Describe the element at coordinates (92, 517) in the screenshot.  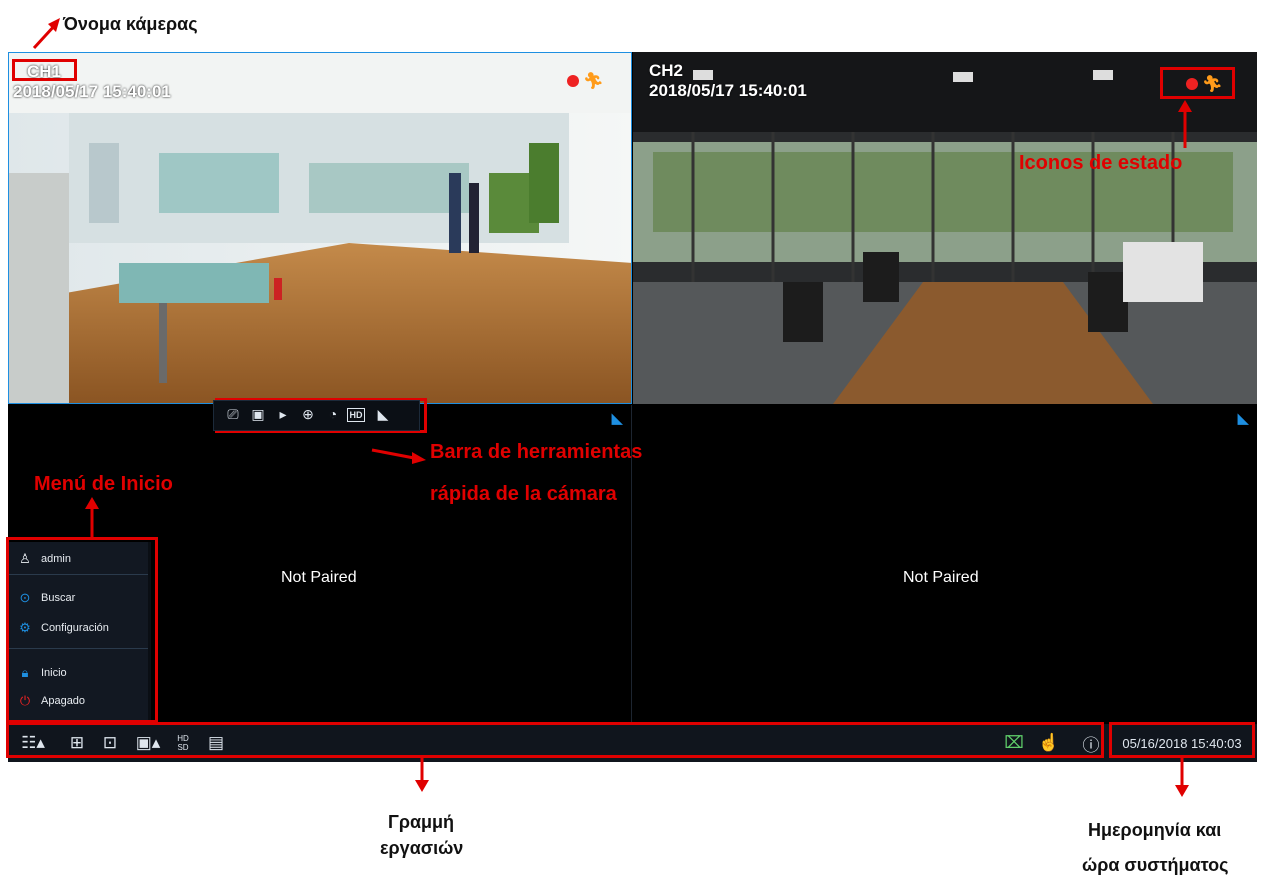
I see `arrow-start-menu` at that location.